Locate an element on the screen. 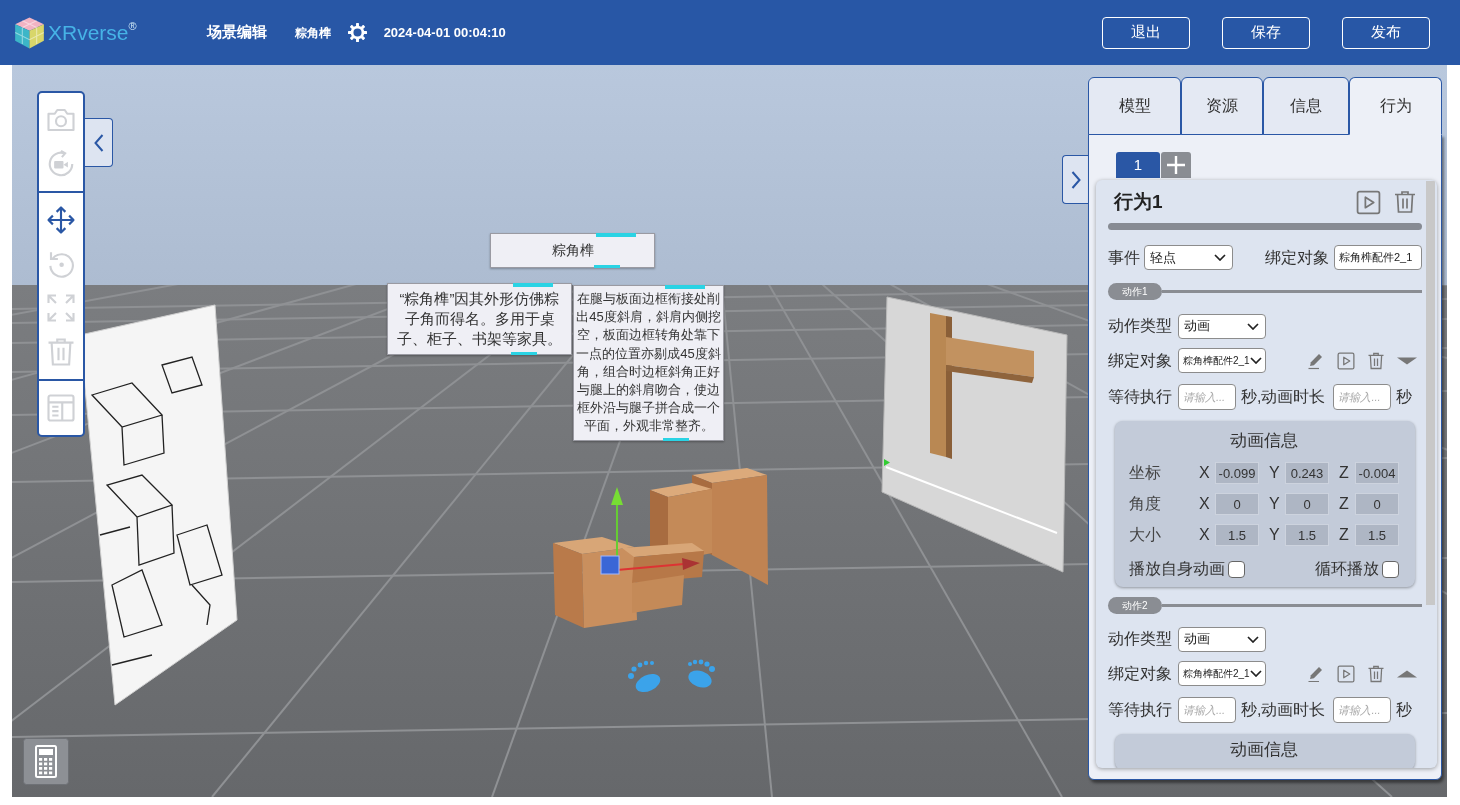  event-dropdown: 轻点 is located at coordinates (1188, 257).